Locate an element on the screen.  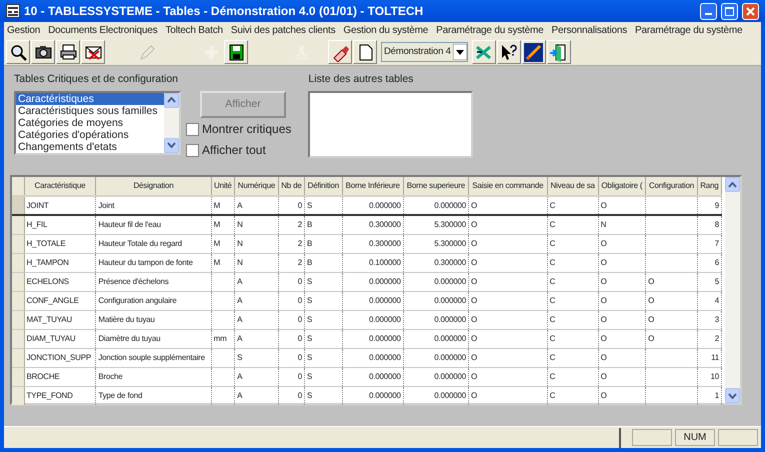
table-cell: M is located at coordinates (223, 224).